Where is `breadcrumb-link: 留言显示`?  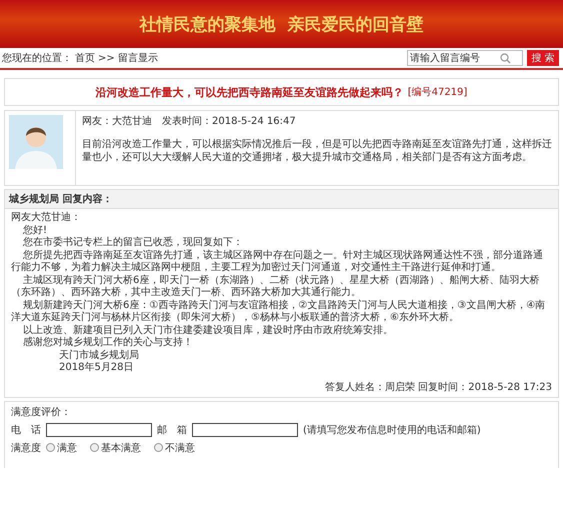 breadcrumb-link: 留言显示 is located at coordinates (138, 58).